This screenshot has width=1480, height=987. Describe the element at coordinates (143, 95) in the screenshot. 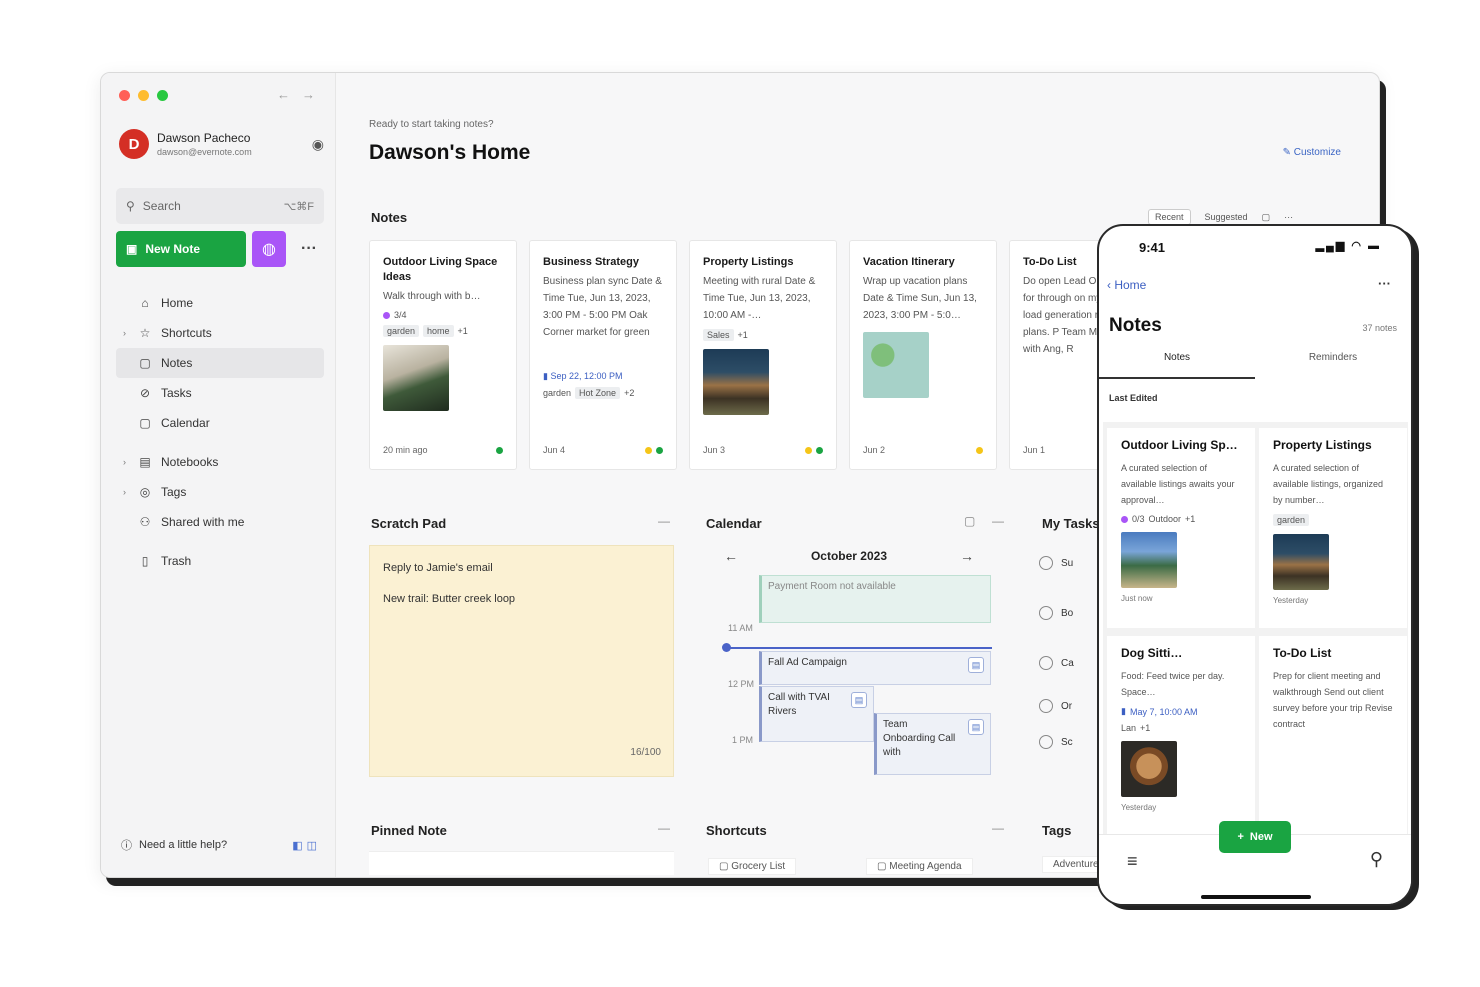

I see `minimize-window-button` at that location.